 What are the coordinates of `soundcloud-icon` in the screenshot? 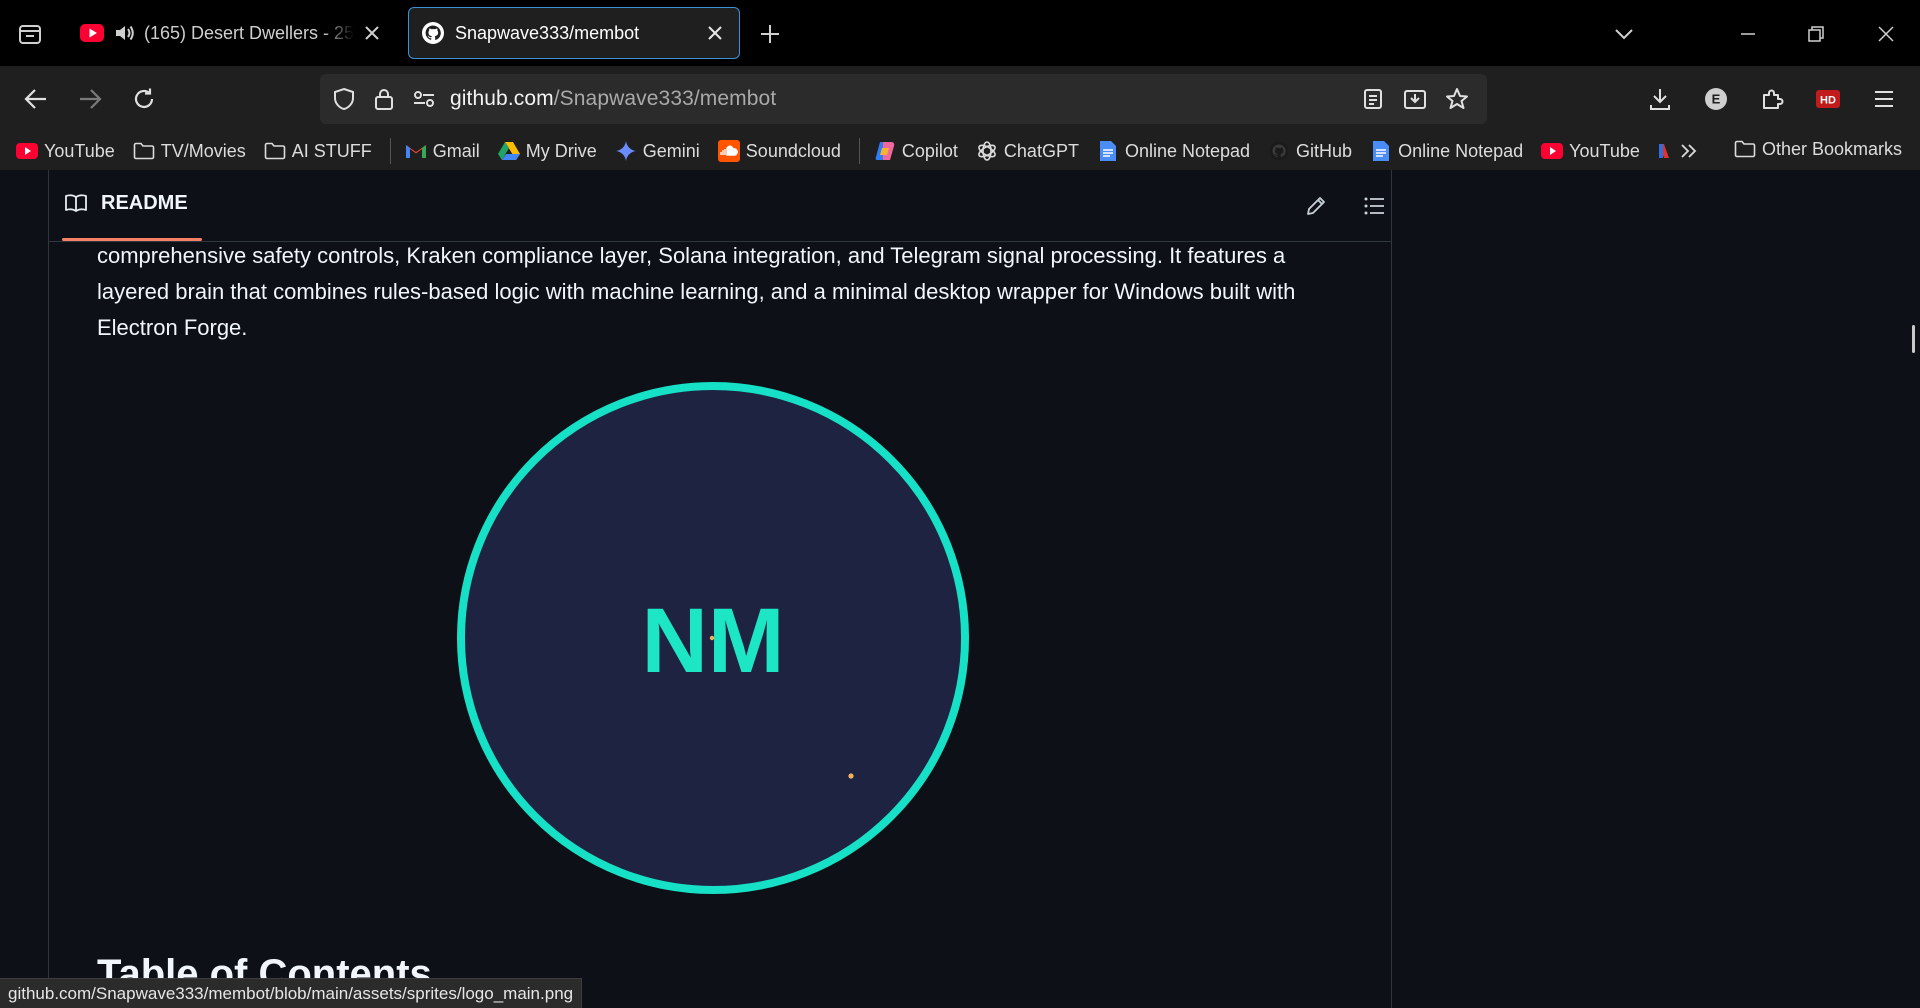 It's located at (728, 151).